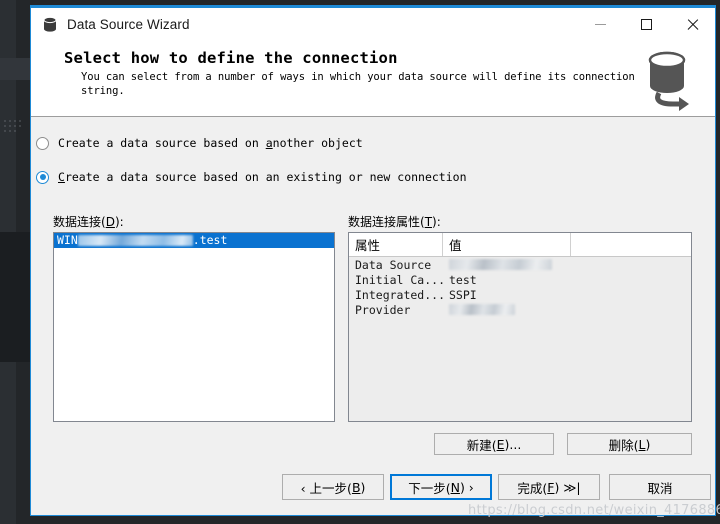  What do you see at coordinates (520, 279) in the screenshot?
I see `table-row: Initial Ca... test` at bounding box center [520, 279].